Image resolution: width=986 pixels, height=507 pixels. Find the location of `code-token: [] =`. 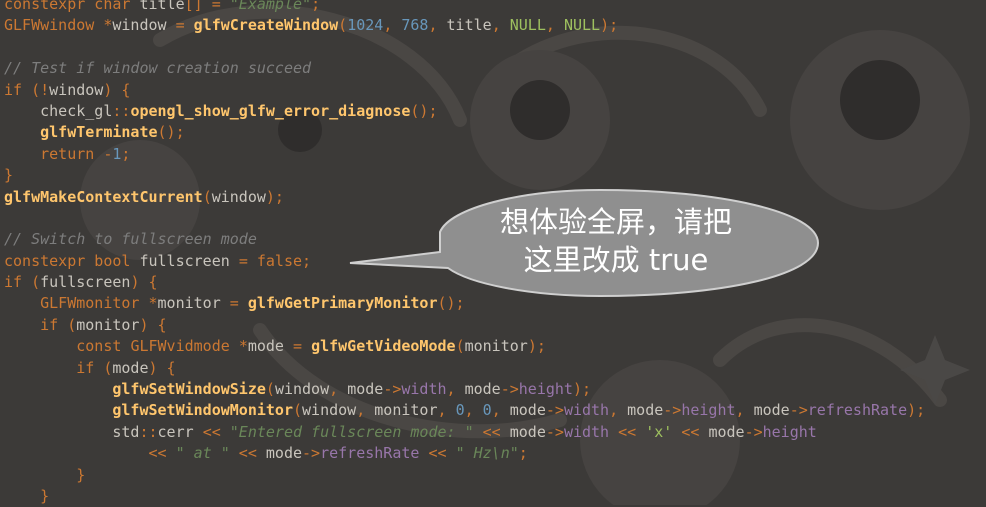

code-token: [] = is located at coordinates (207, 6).